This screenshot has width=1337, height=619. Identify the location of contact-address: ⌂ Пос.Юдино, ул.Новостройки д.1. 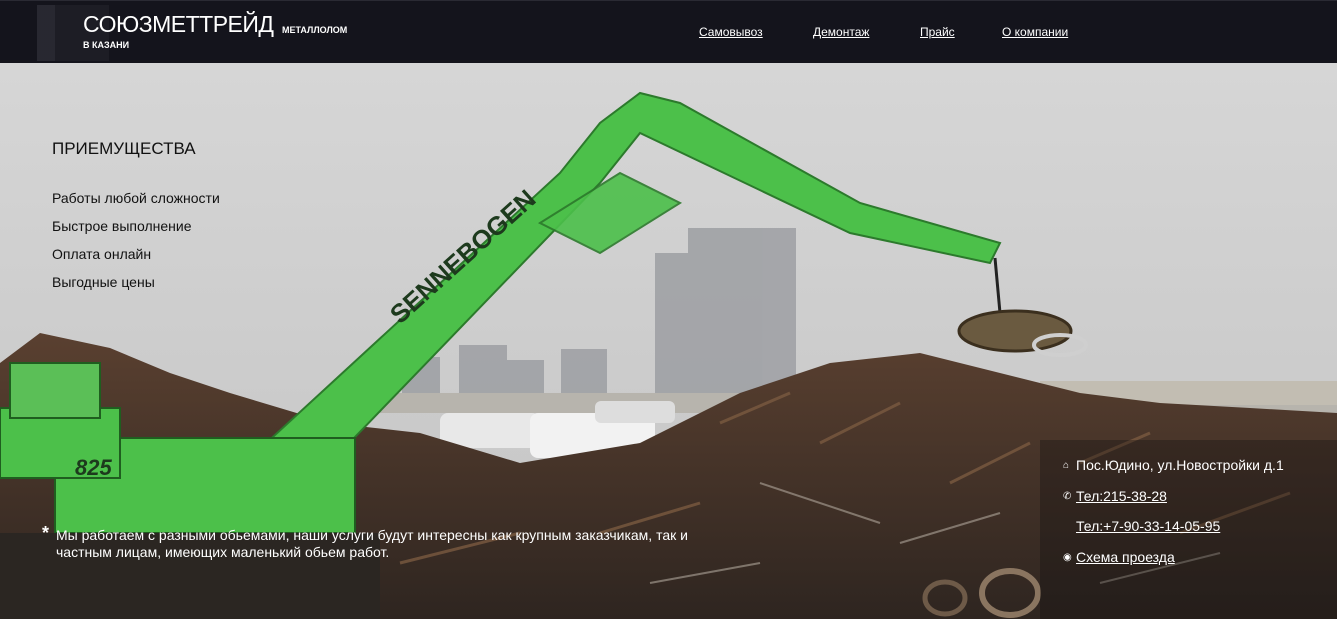
(1173, 465).